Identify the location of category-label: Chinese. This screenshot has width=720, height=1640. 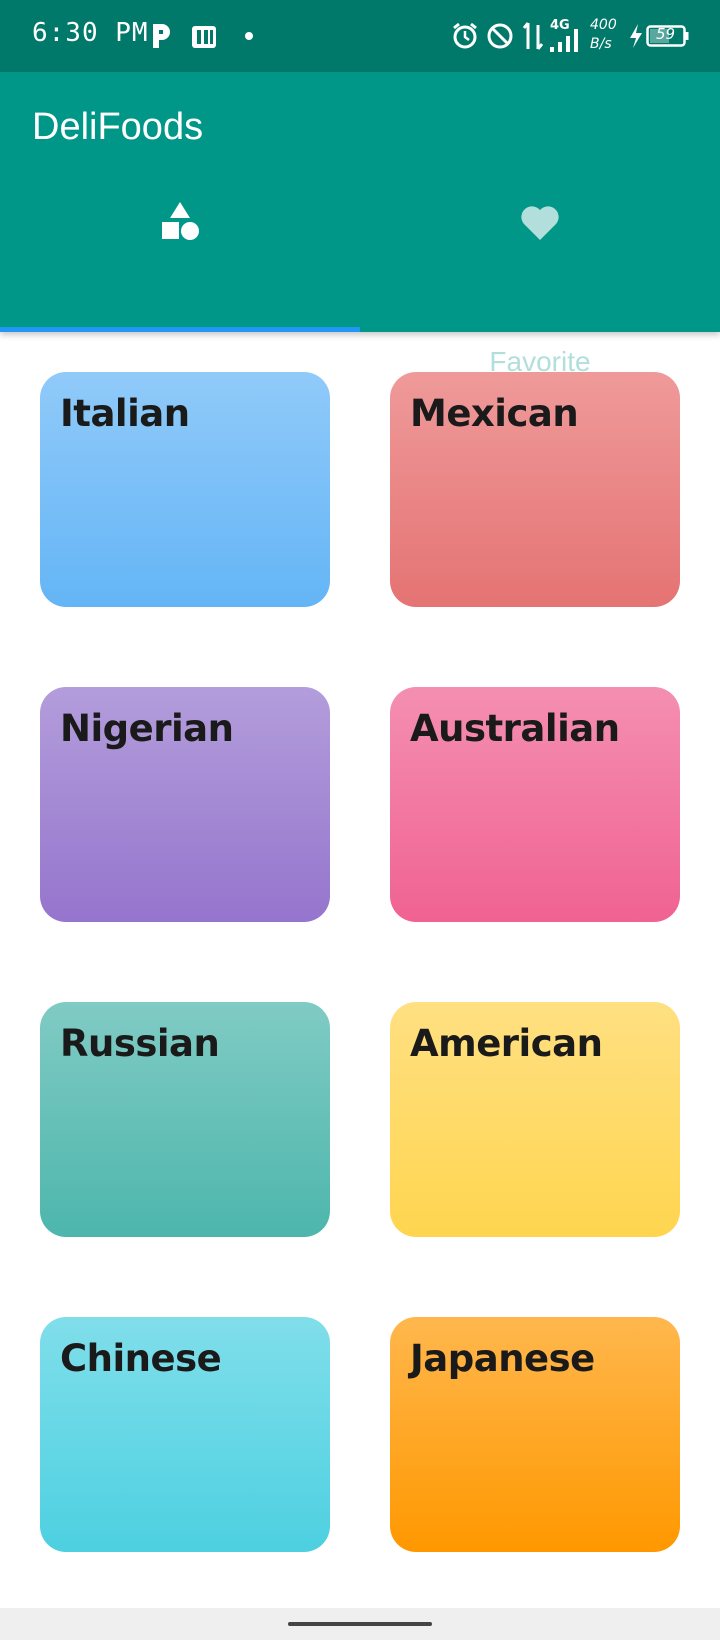
(141, 1358).